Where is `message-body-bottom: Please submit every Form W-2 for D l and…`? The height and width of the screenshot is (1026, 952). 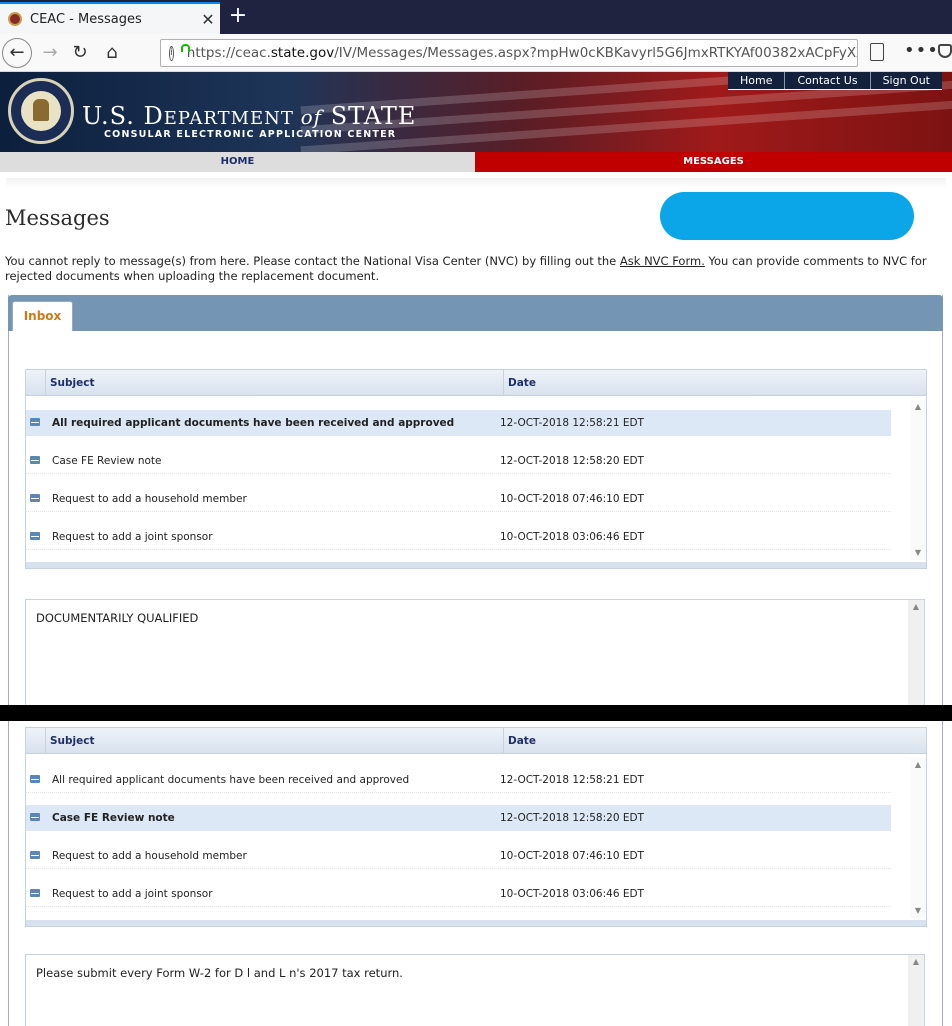
message-body-bottom: Please submit every Form W-2 for D l and… is located at coordinates (475, 990).